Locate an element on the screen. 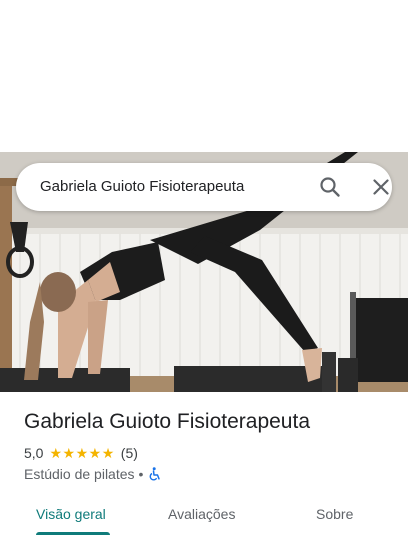 The image size is (408, 544). place-tabs: Visão geral Avaliações Sobre is located at coordinates (204, 516).